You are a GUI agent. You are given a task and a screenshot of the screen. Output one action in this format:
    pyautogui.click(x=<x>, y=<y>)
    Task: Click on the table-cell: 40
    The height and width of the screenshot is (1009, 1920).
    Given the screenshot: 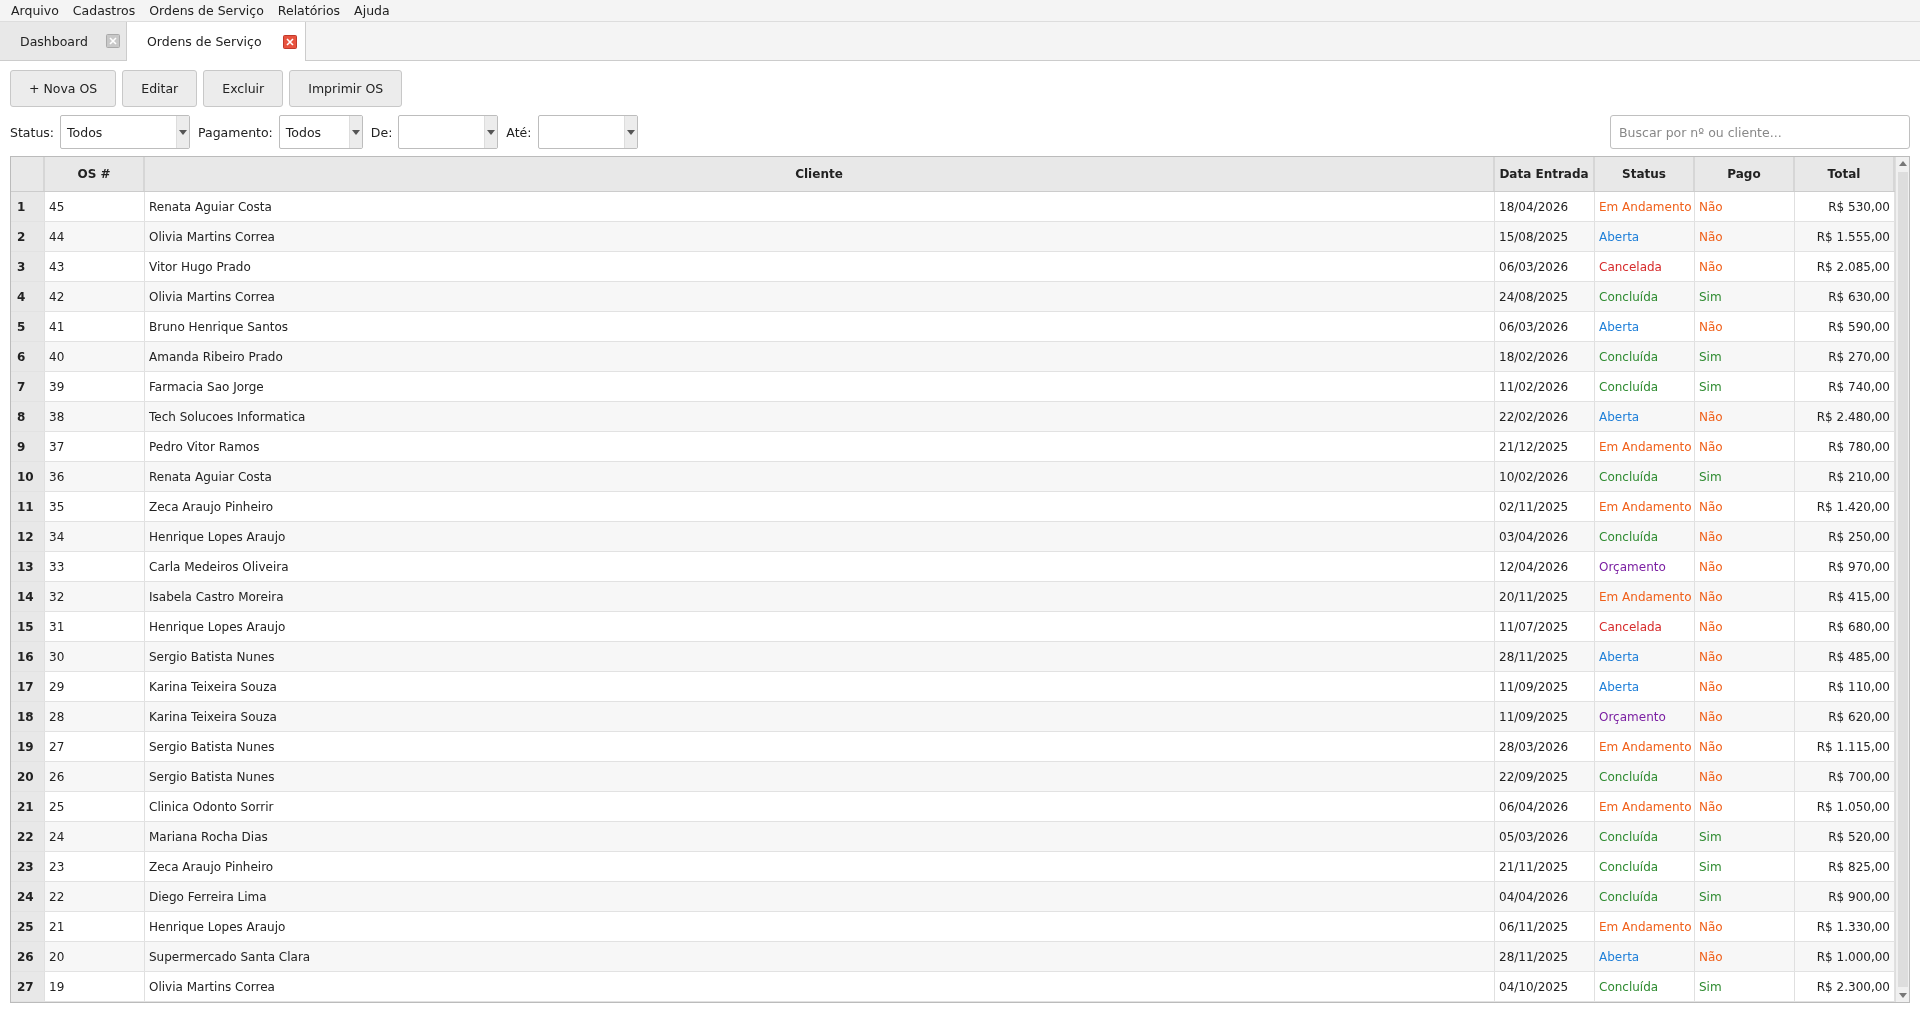 What is the action you would take?
    pyautogui.click(x=95, y=356)
    